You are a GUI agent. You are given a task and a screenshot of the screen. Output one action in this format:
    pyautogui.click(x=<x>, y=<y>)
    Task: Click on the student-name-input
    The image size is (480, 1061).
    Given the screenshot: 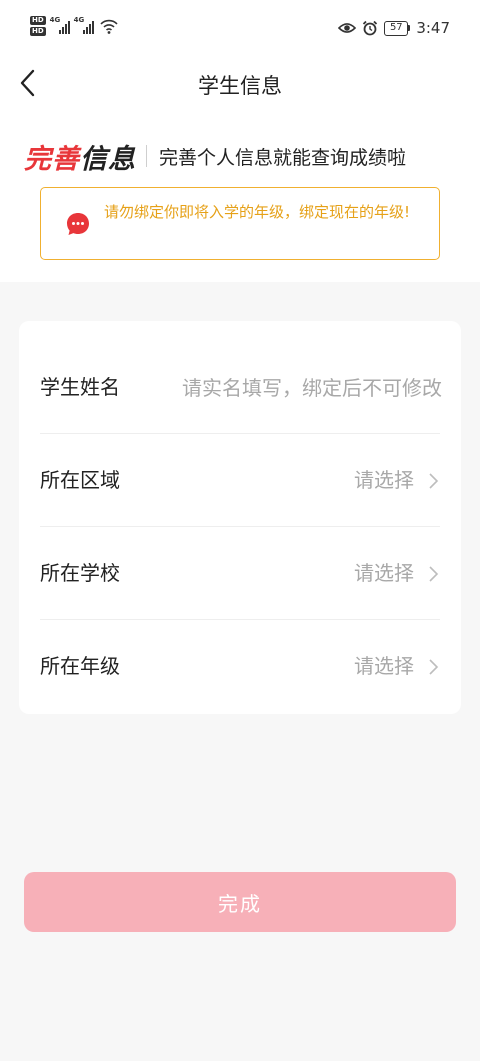 What is the action you would take?
    pyautogui.click(x=297, y=387)
    